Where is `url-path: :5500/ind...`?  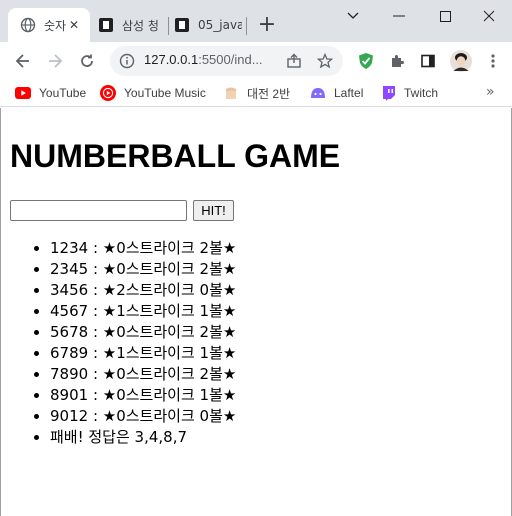 url-path: :5500/ind... is located at coordinates (230, 59).